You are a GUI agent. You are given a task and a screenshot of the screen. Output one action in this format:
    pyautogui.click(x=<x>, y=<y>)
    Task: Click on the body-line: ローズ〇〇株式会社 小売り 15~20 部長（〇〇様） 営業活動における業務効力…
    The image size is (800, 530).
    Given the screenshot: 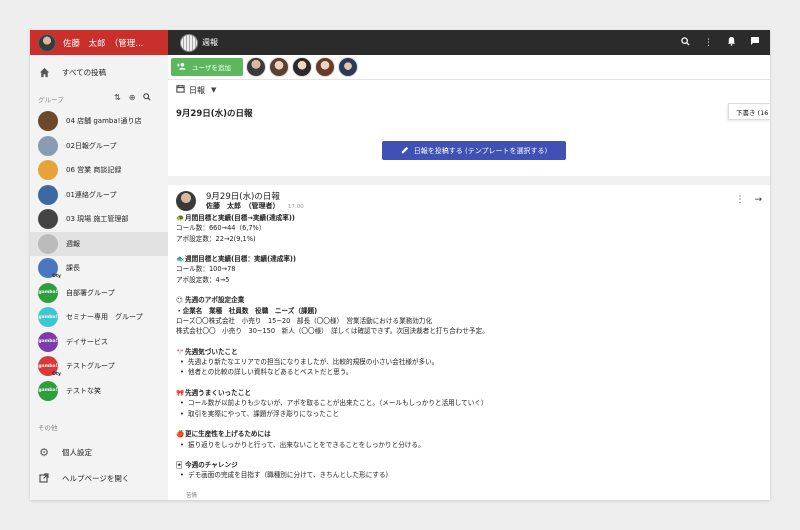 What is the action you would take?
    pyautogui.click(x=304, y=320)
    